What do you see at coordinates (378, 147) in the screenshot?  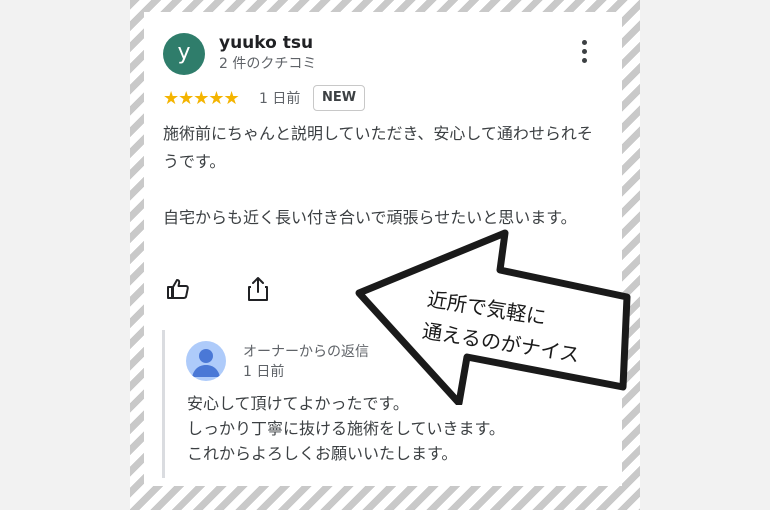 I see `review-paragraph: 施術前にちゃんと説明していただき、安心して通わせられそうです。` at bounding box center [378, 147].